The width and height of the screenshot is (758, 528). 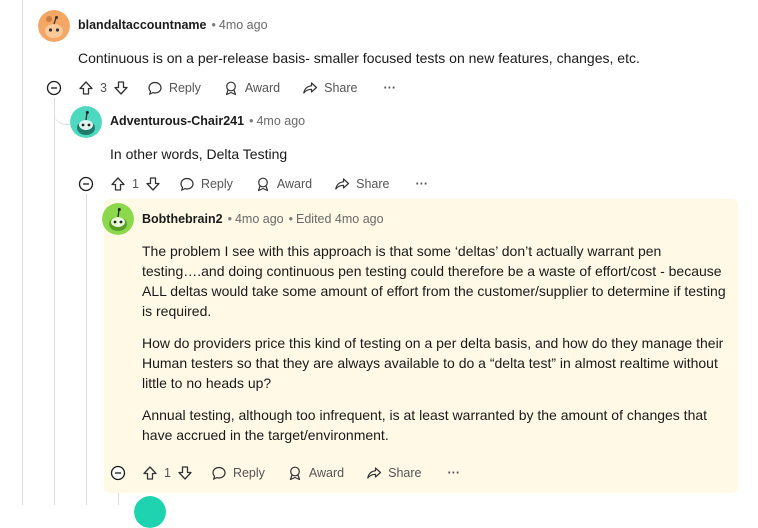 I want to click on comment-meta: Adventurous-Chair241 • 4mo ago, so click(x=207, y=121).